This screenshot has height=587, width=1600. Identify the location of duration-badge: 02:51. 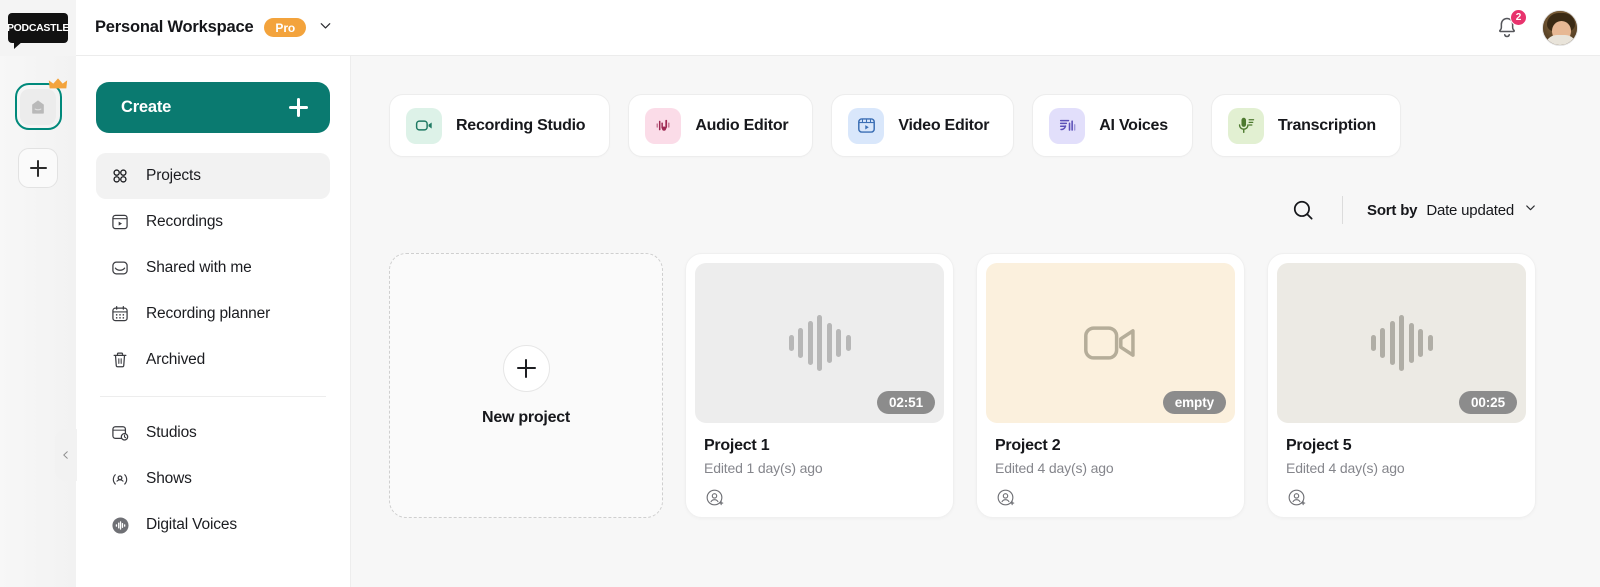
(905, 402).